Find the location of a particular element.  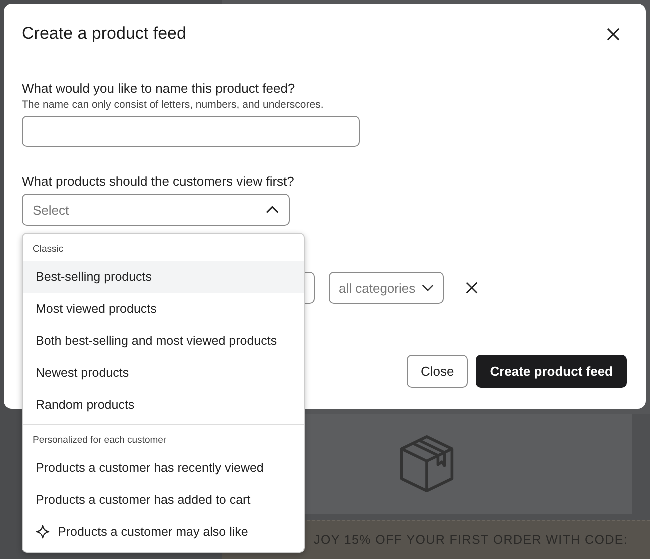

group-heading: Classic is located at coordinates (48, 249).